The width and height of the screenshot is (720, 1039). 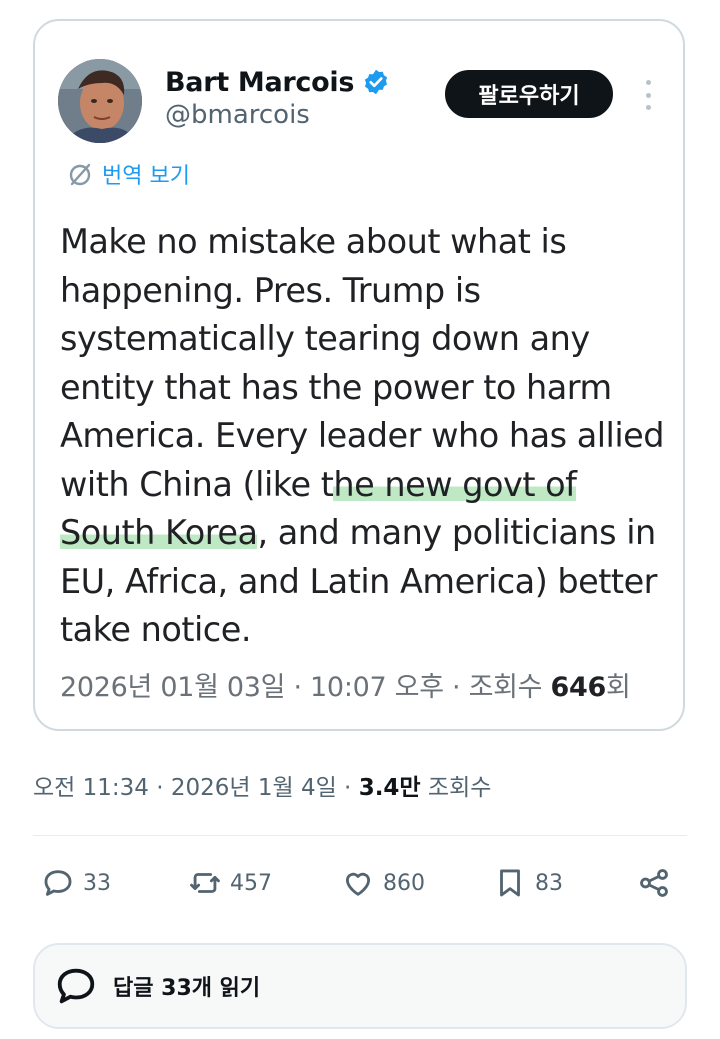 I want to click on author-name: Bart Marcois, so click(x=259, y=82).